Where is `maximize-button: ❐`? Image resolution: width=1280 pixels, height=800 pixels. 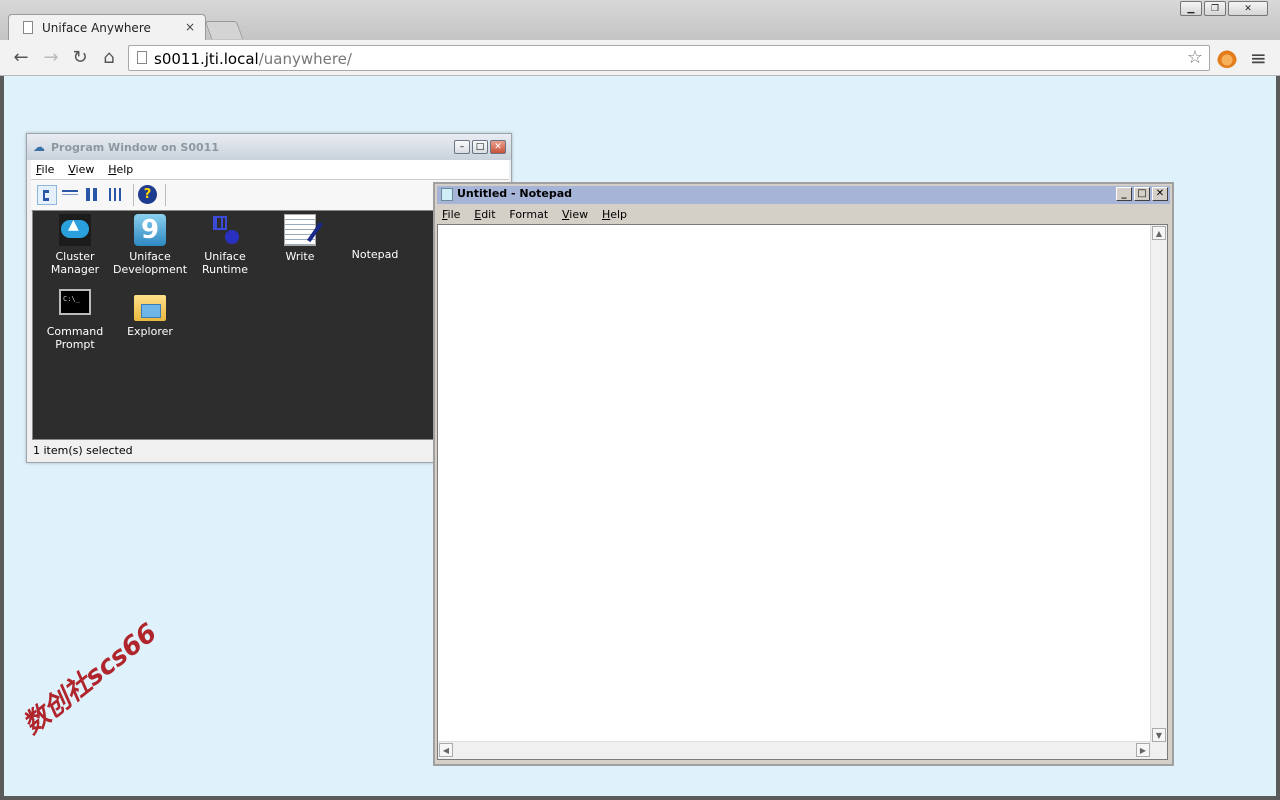 maximize-button: ❐ is located at coordinates (1215, 8).